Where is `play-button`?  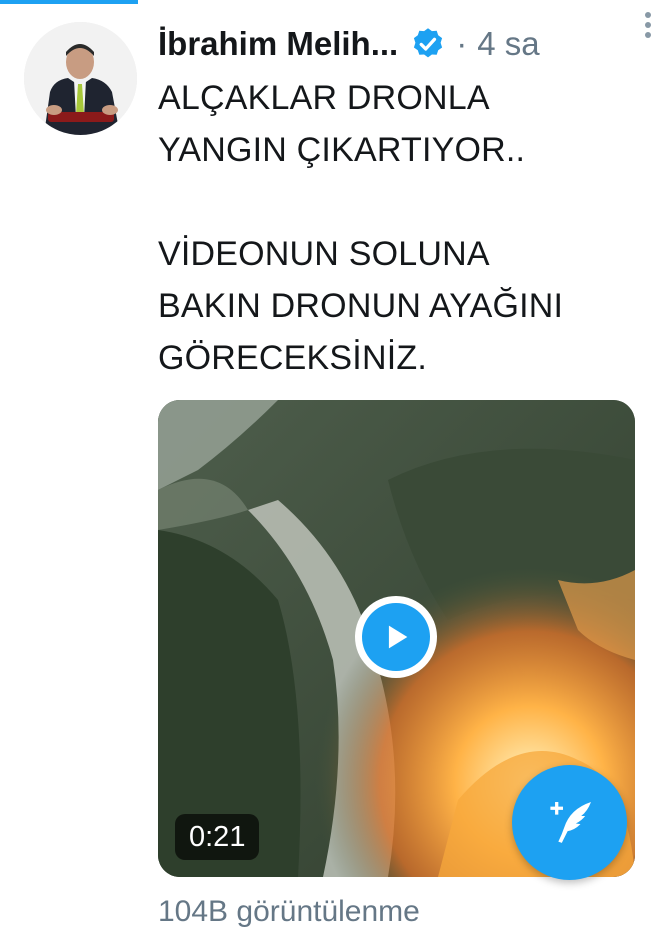
play-button is located at coordinates (396, 637).